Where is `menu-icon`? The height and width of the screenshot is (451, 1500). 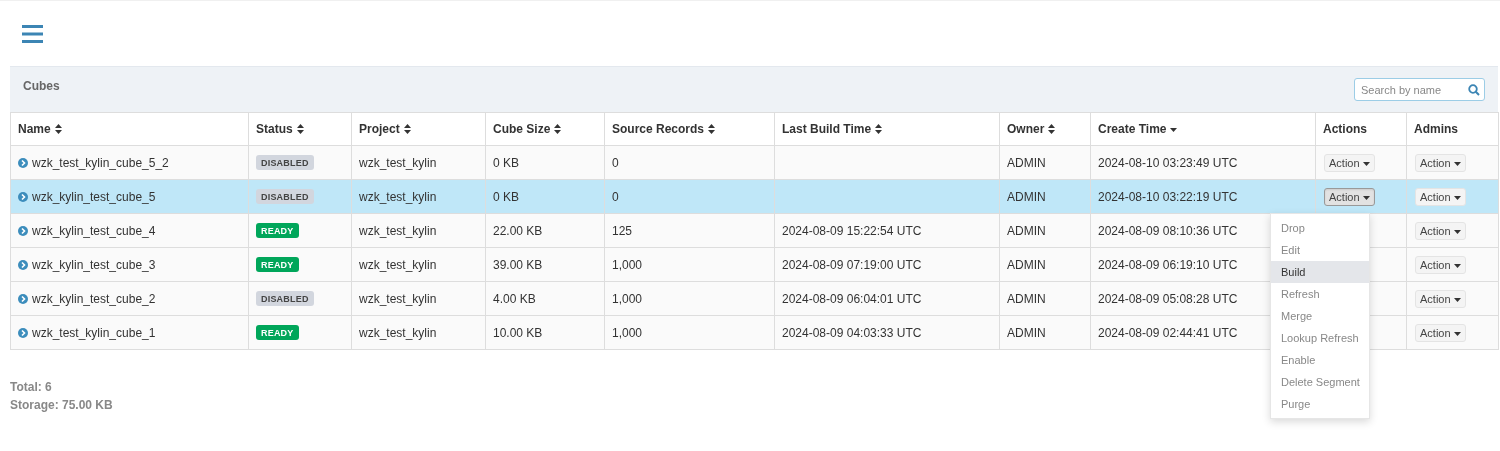
menu-icon is located at coordinates (32, 33).